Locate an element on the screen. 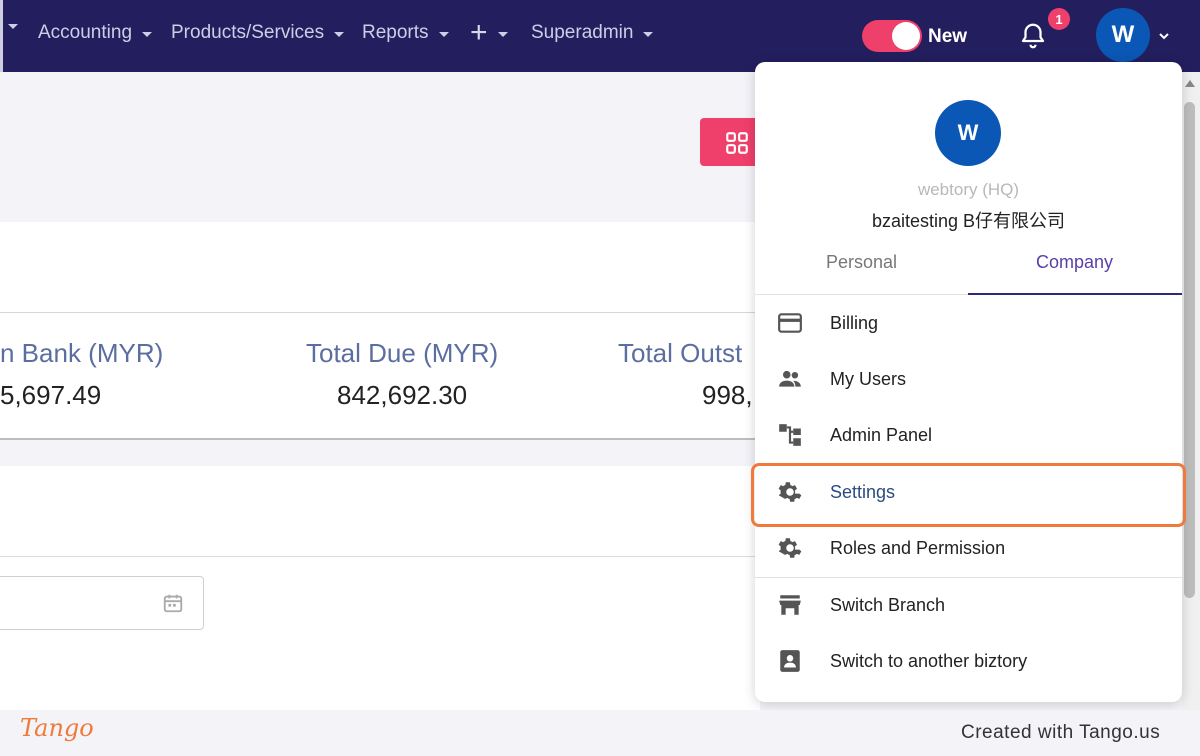  menu-item-label: Switch Branch is located at coordinates (888, 604).